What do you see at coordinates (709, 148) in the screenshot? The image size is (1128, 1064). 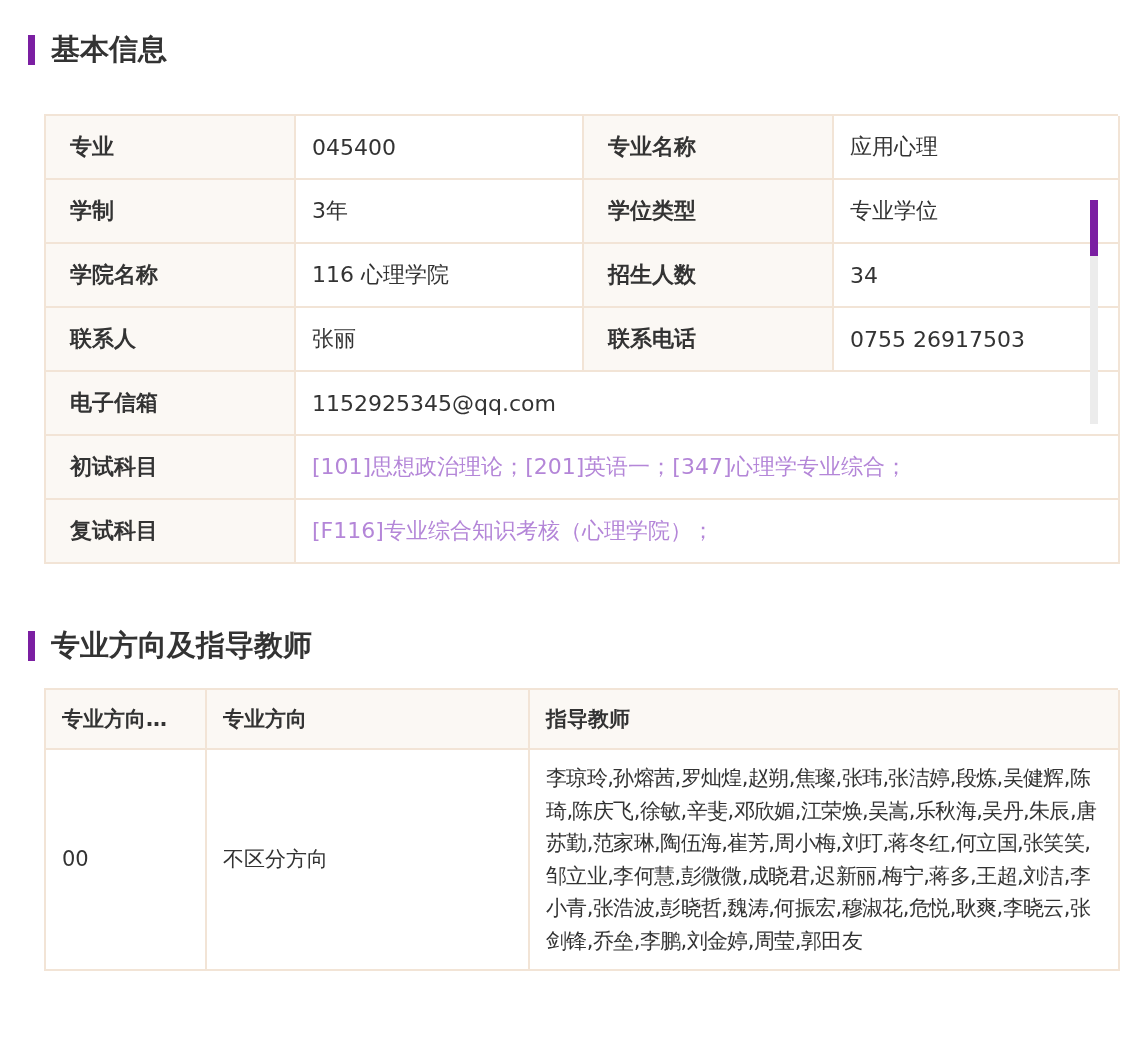 I see `field-label: 专业名称` at bounding box center [709, 148].